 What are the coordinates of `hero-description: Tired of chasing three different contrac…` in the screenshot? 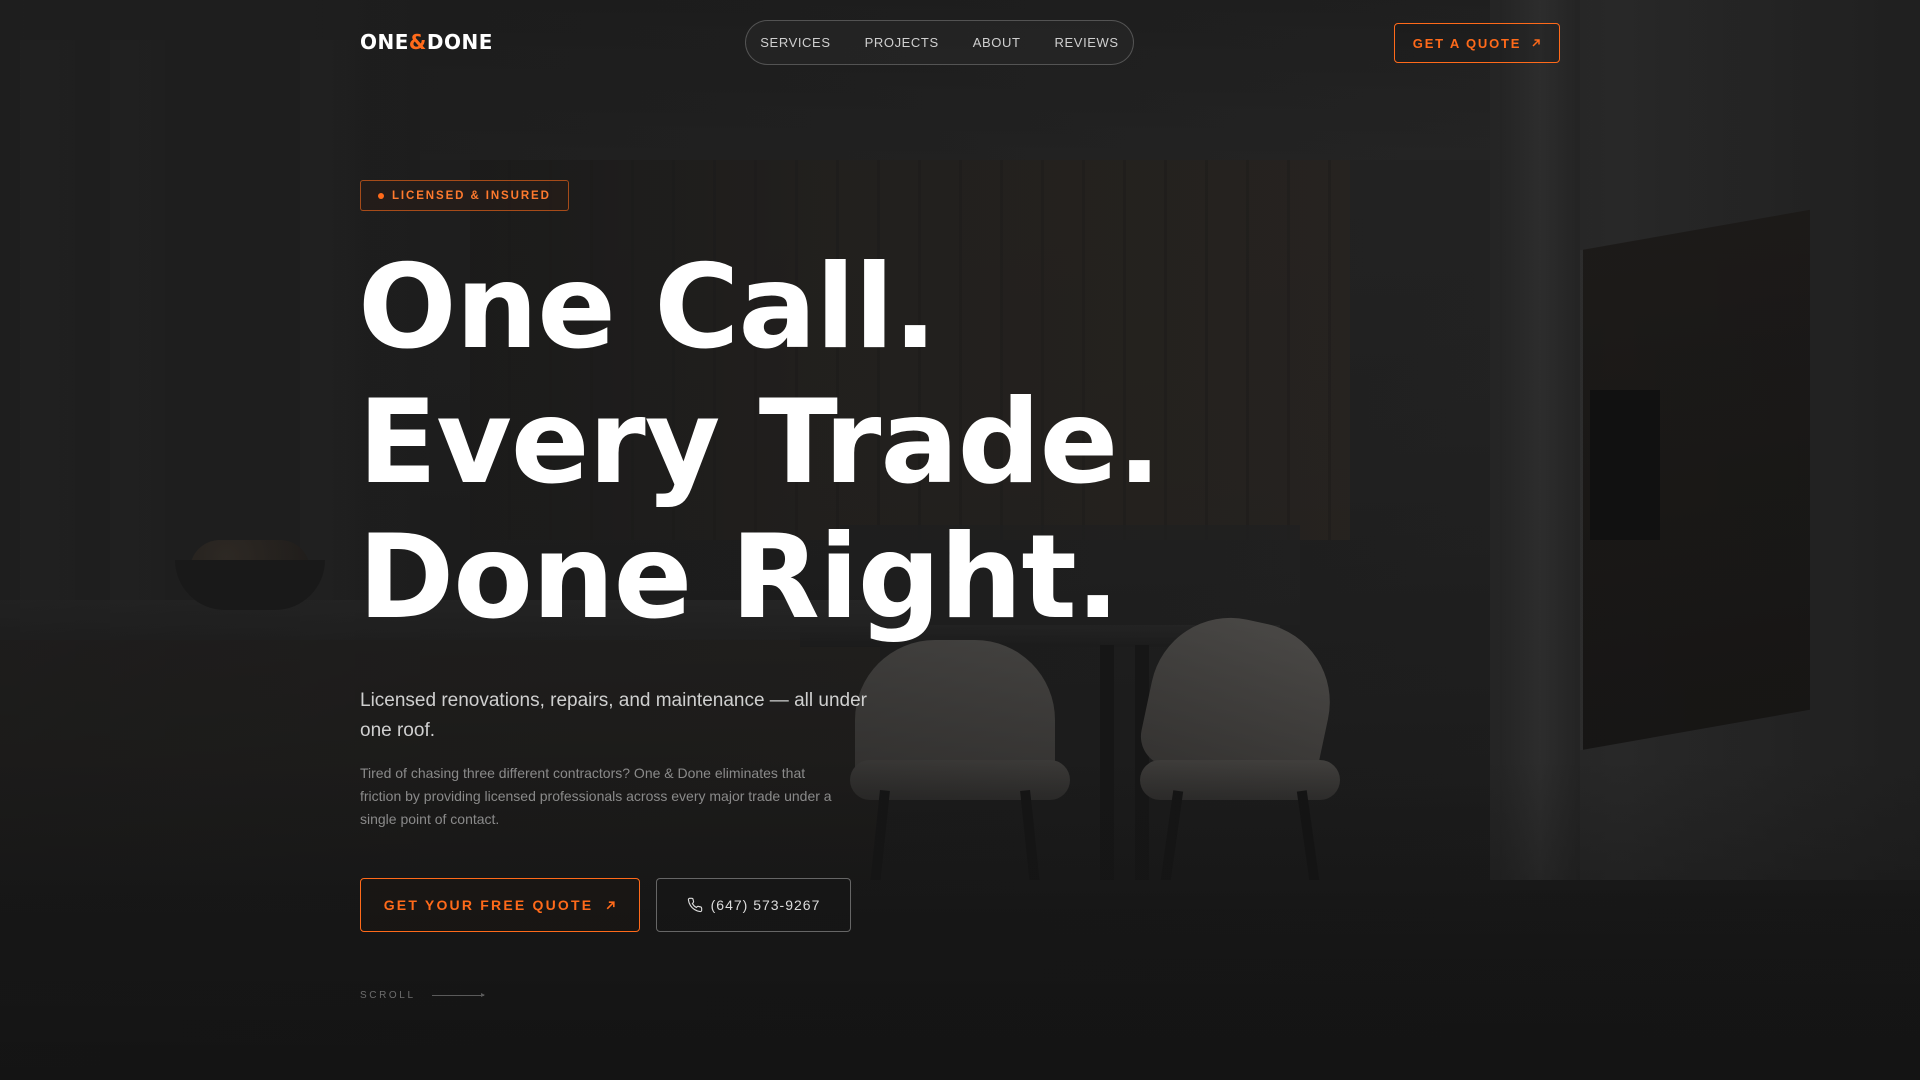 It's located at (596, 796).